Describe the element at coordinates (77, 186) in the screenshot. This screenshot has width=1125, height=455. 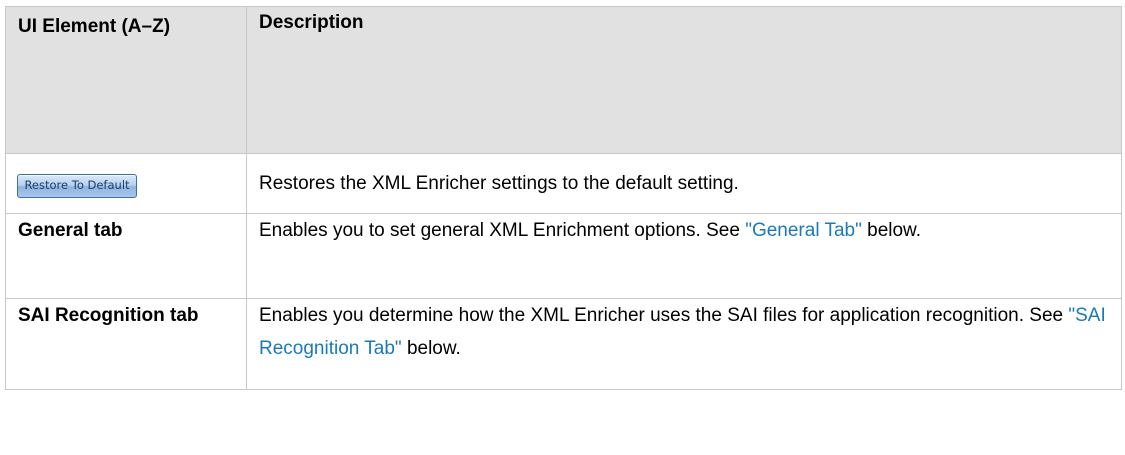
I see `restore-to-default-button: Restore To Default` at that location.